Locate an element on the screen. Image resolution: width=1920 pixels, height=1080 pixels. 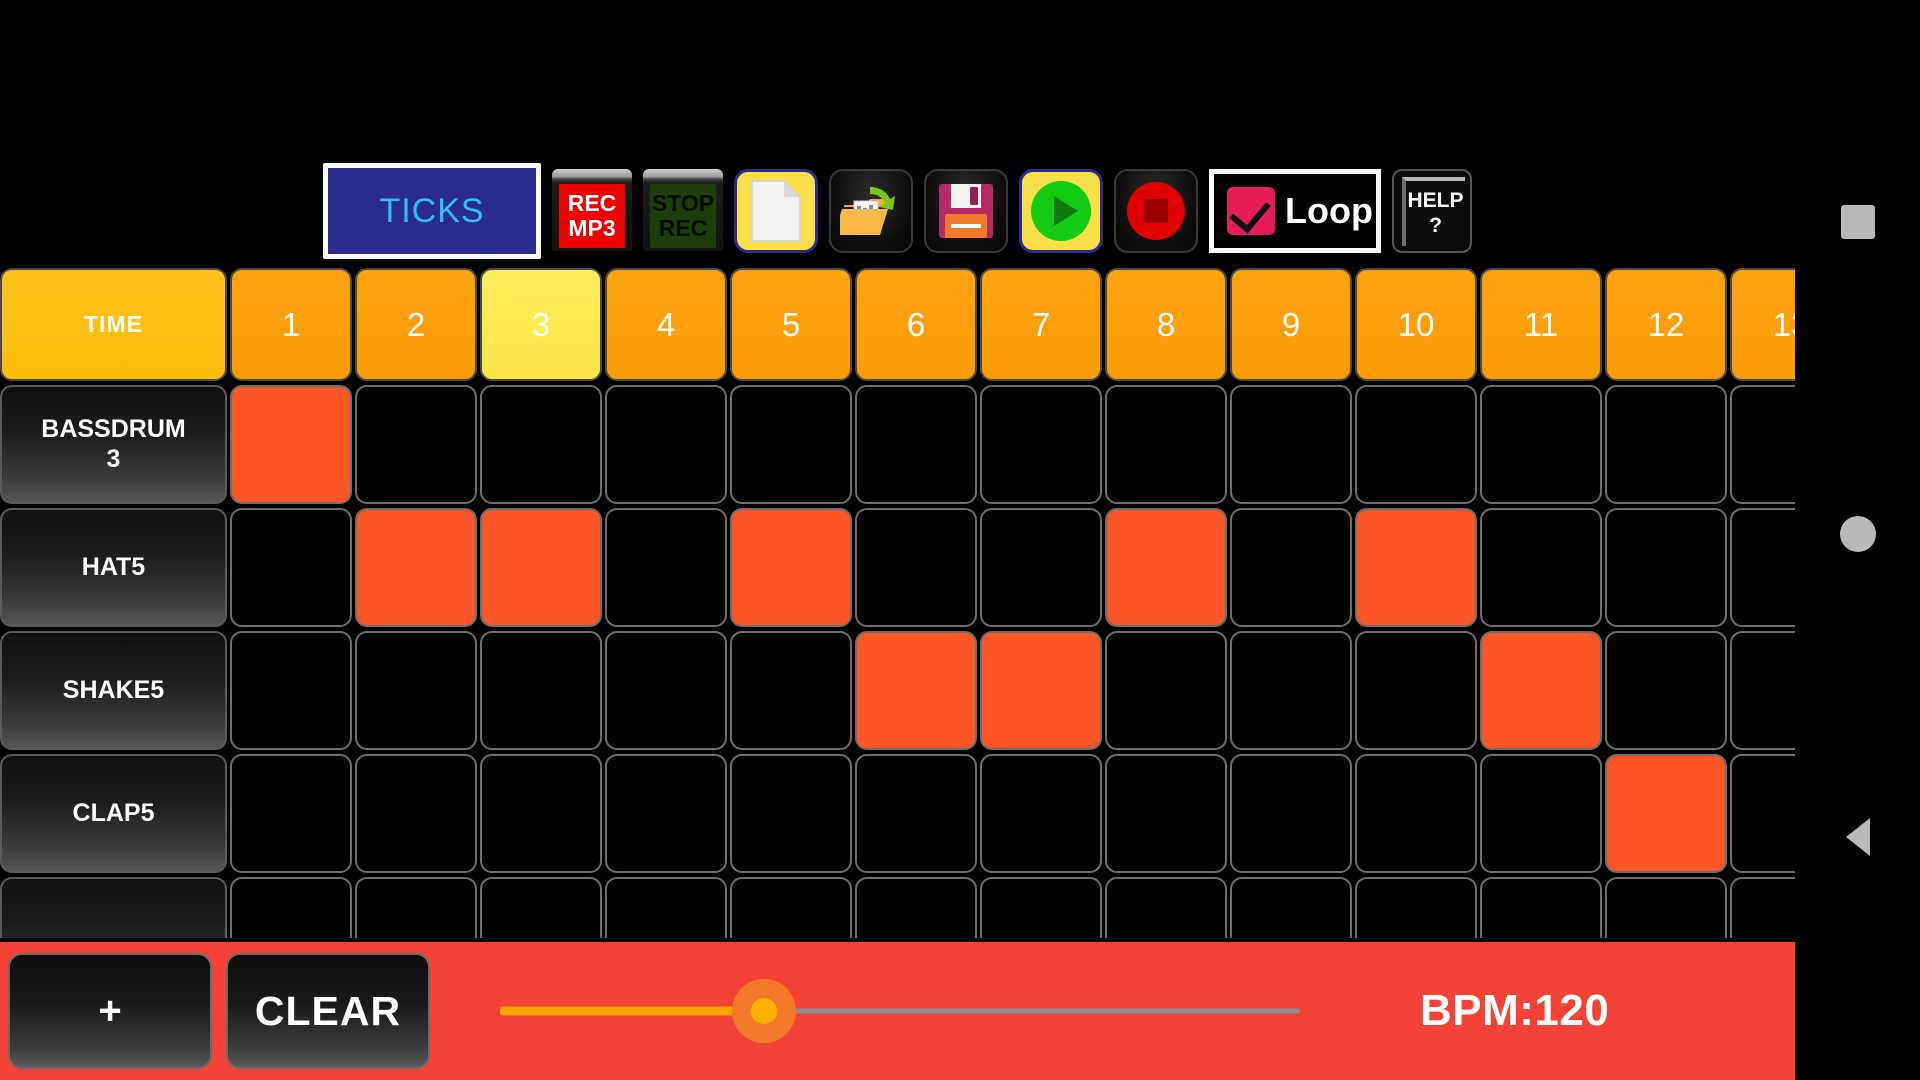
rec-mp3-button: REC MP3 is located at coordinates (592, 211).